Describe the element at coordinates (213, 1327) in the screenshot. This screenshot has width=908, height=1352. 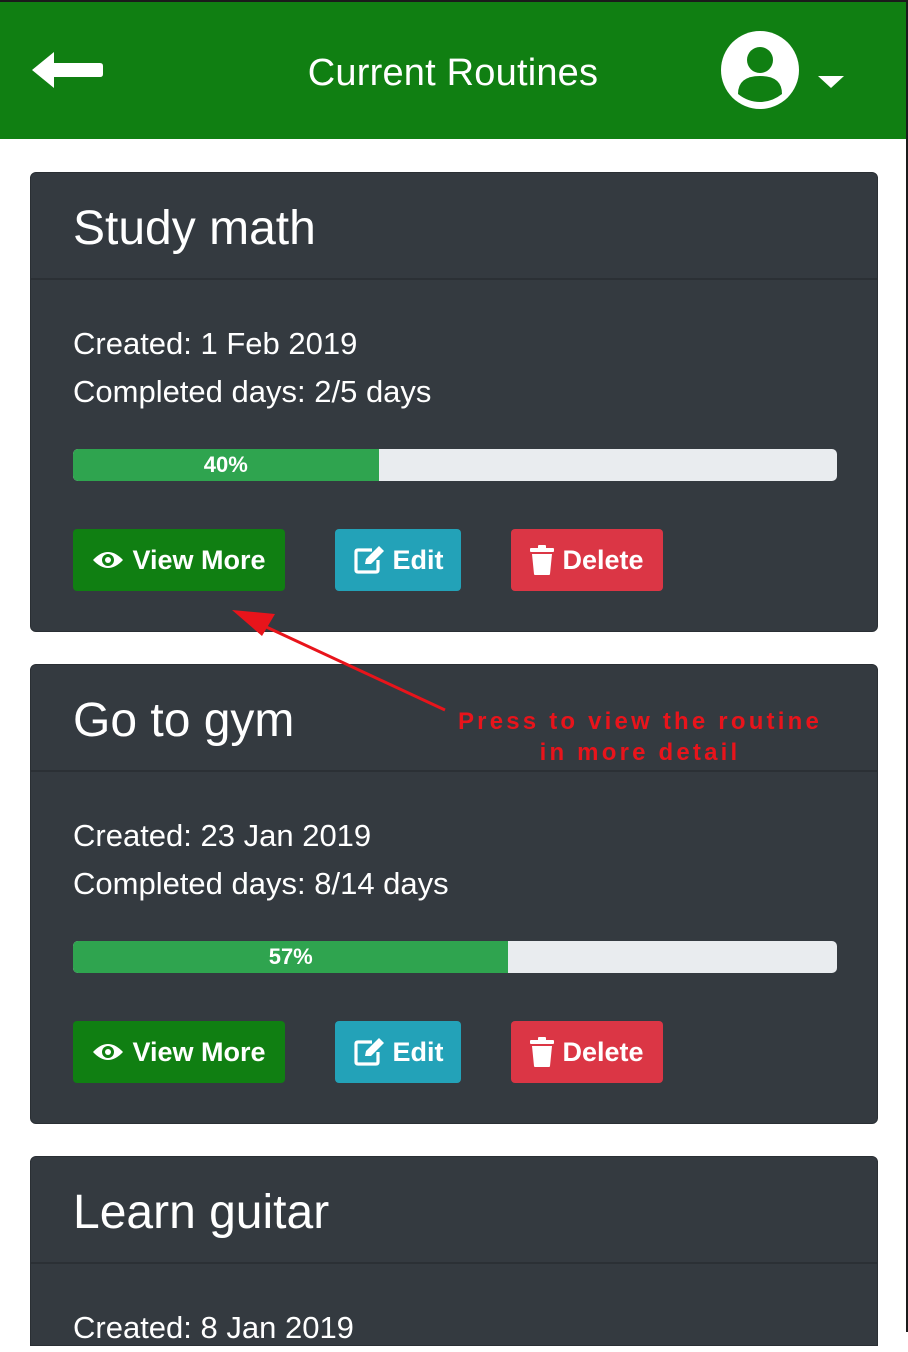
I see `routine-created-date: Created: 8 Jan 2019` at that location.